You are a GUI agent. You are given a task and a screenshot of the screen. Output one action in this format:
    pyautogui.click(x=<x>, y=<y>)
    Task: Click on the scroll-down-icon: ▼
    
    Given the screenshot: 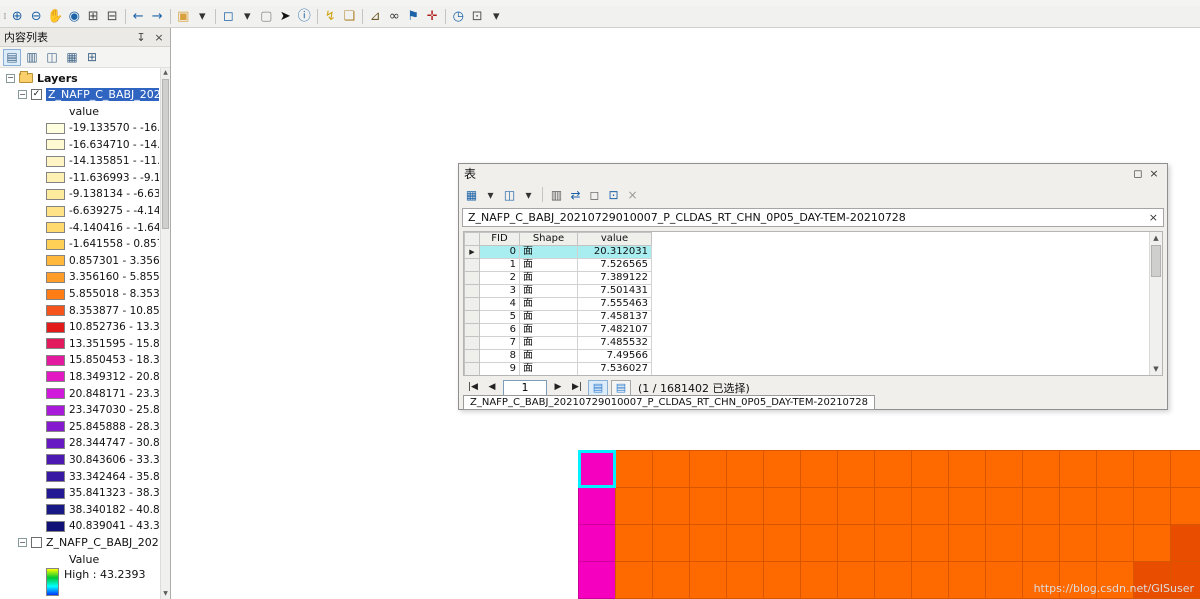 What is the action you would take?
    pyautogui.click(x=1156, y=369)
    